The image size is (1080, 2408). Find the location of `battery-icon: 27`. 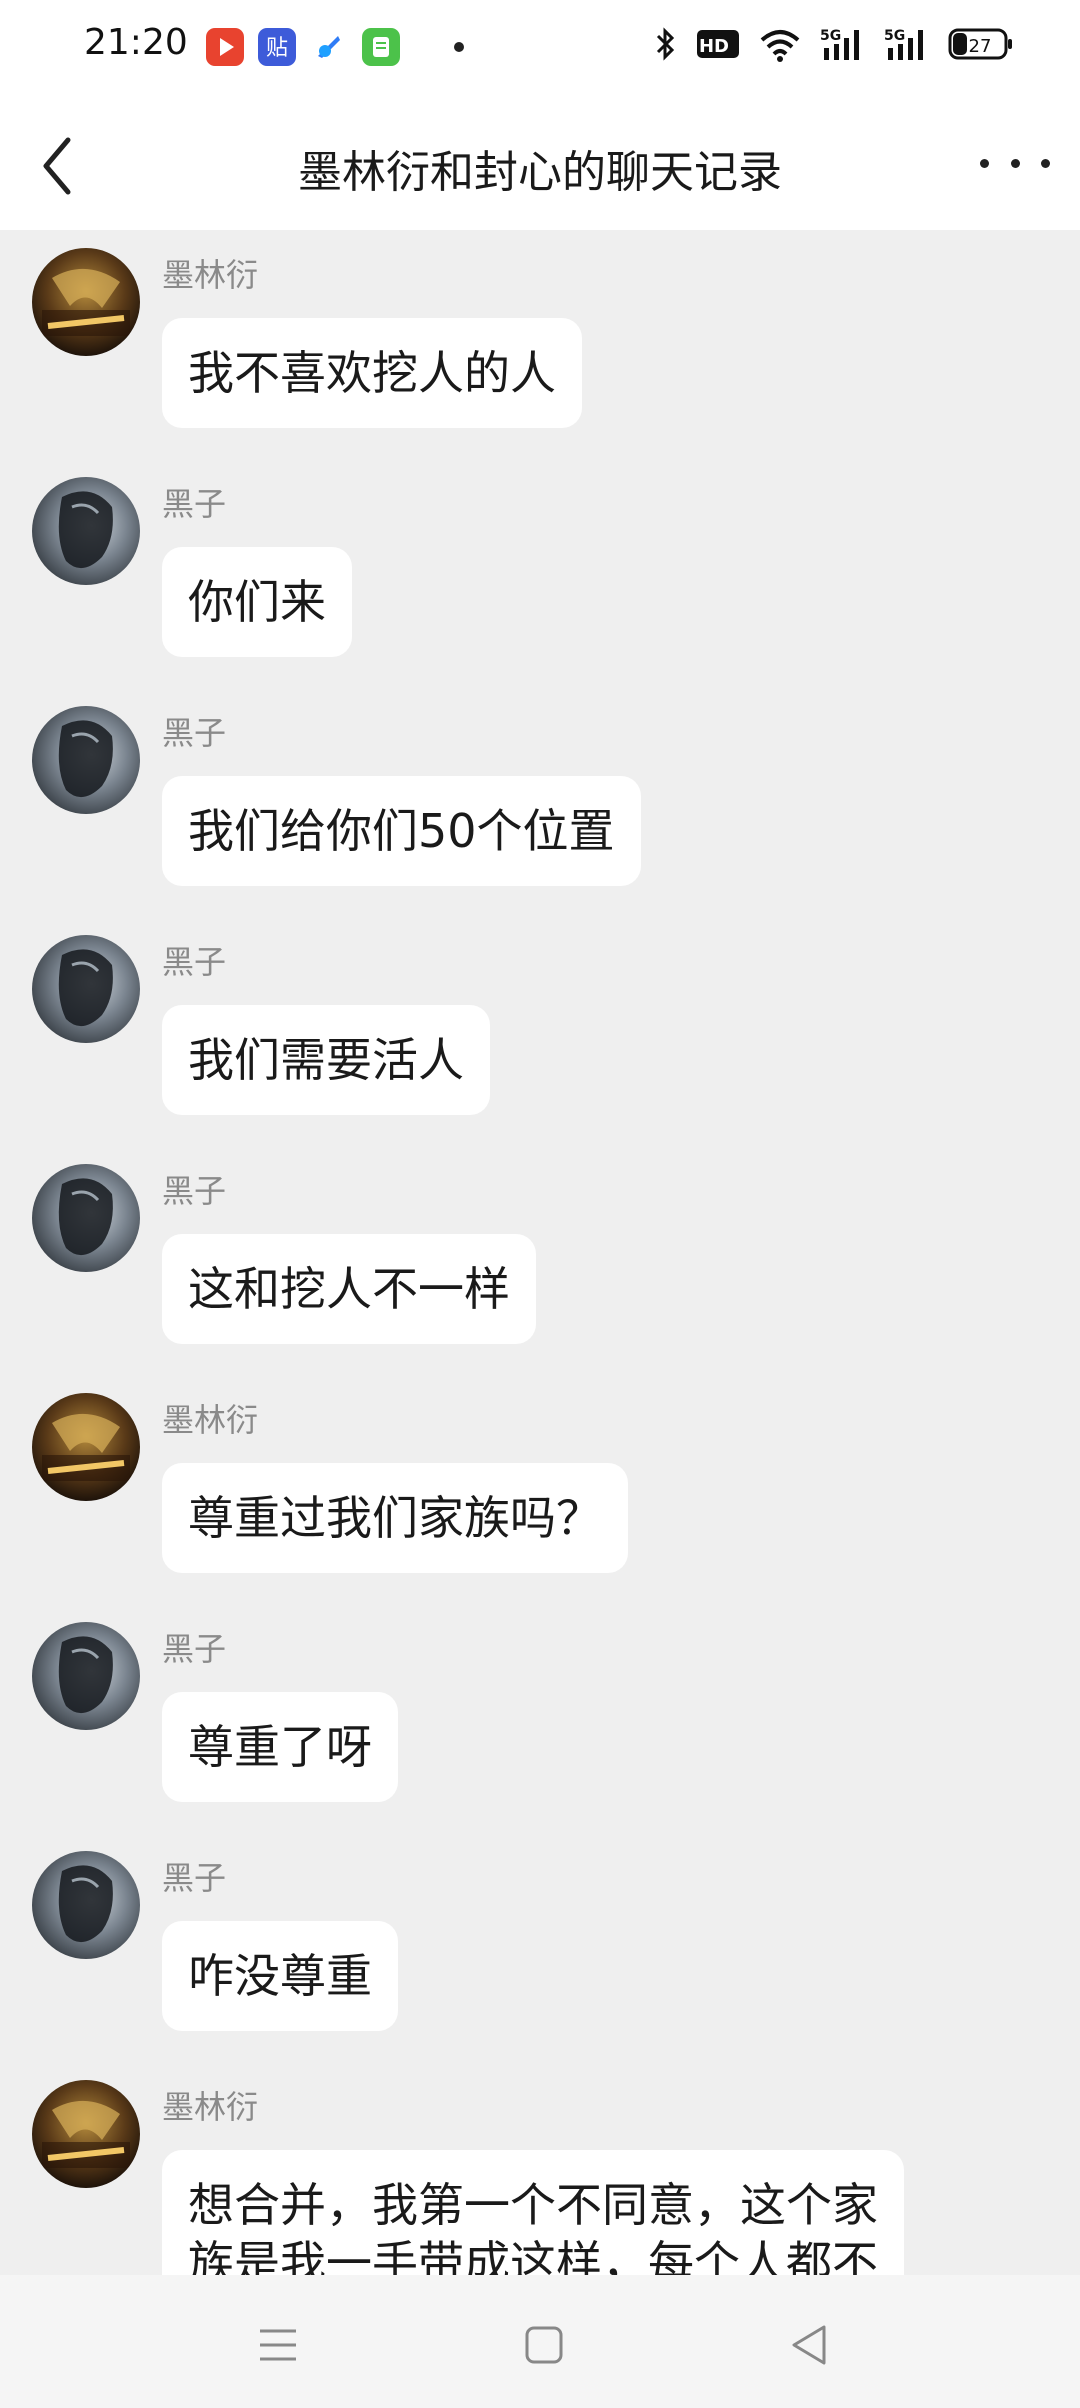

battery-icon: 27 is located at coordinates (980, 44).